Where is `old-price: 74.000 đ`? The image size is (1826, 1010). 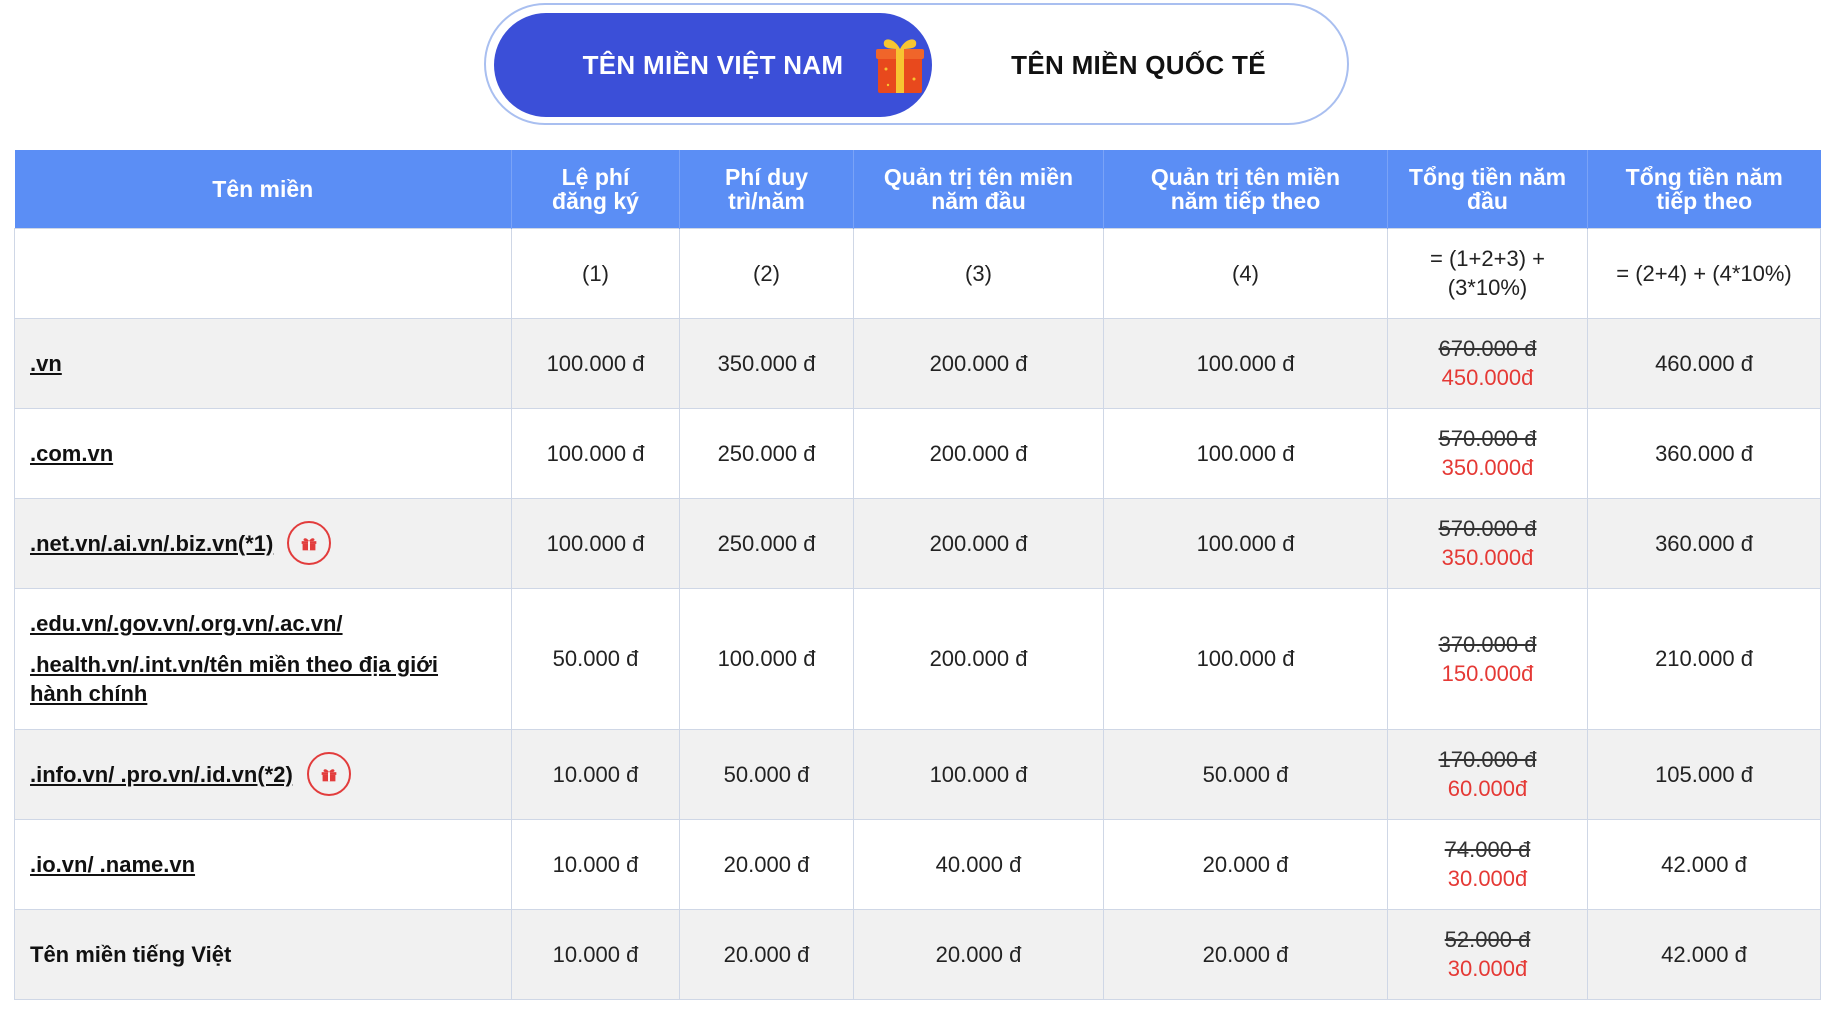
old-price: 74.000 đ is located at coordinates (1487, 849).